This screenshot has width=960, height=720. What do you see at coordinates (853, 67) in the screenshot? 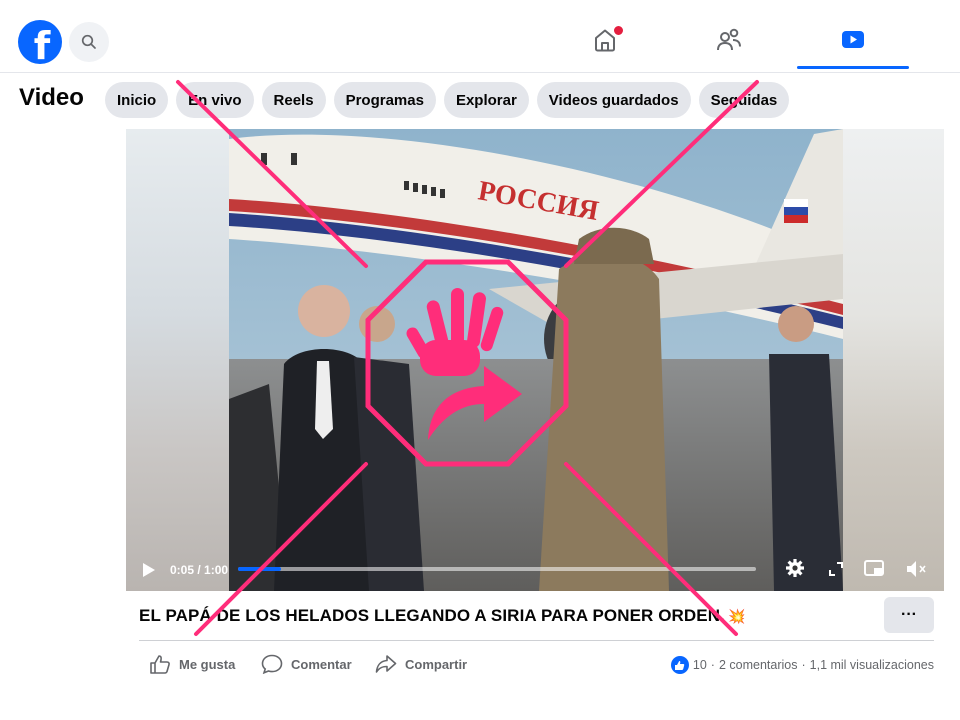
I see `active-tab-indicator` at bounding box center [853, 67].